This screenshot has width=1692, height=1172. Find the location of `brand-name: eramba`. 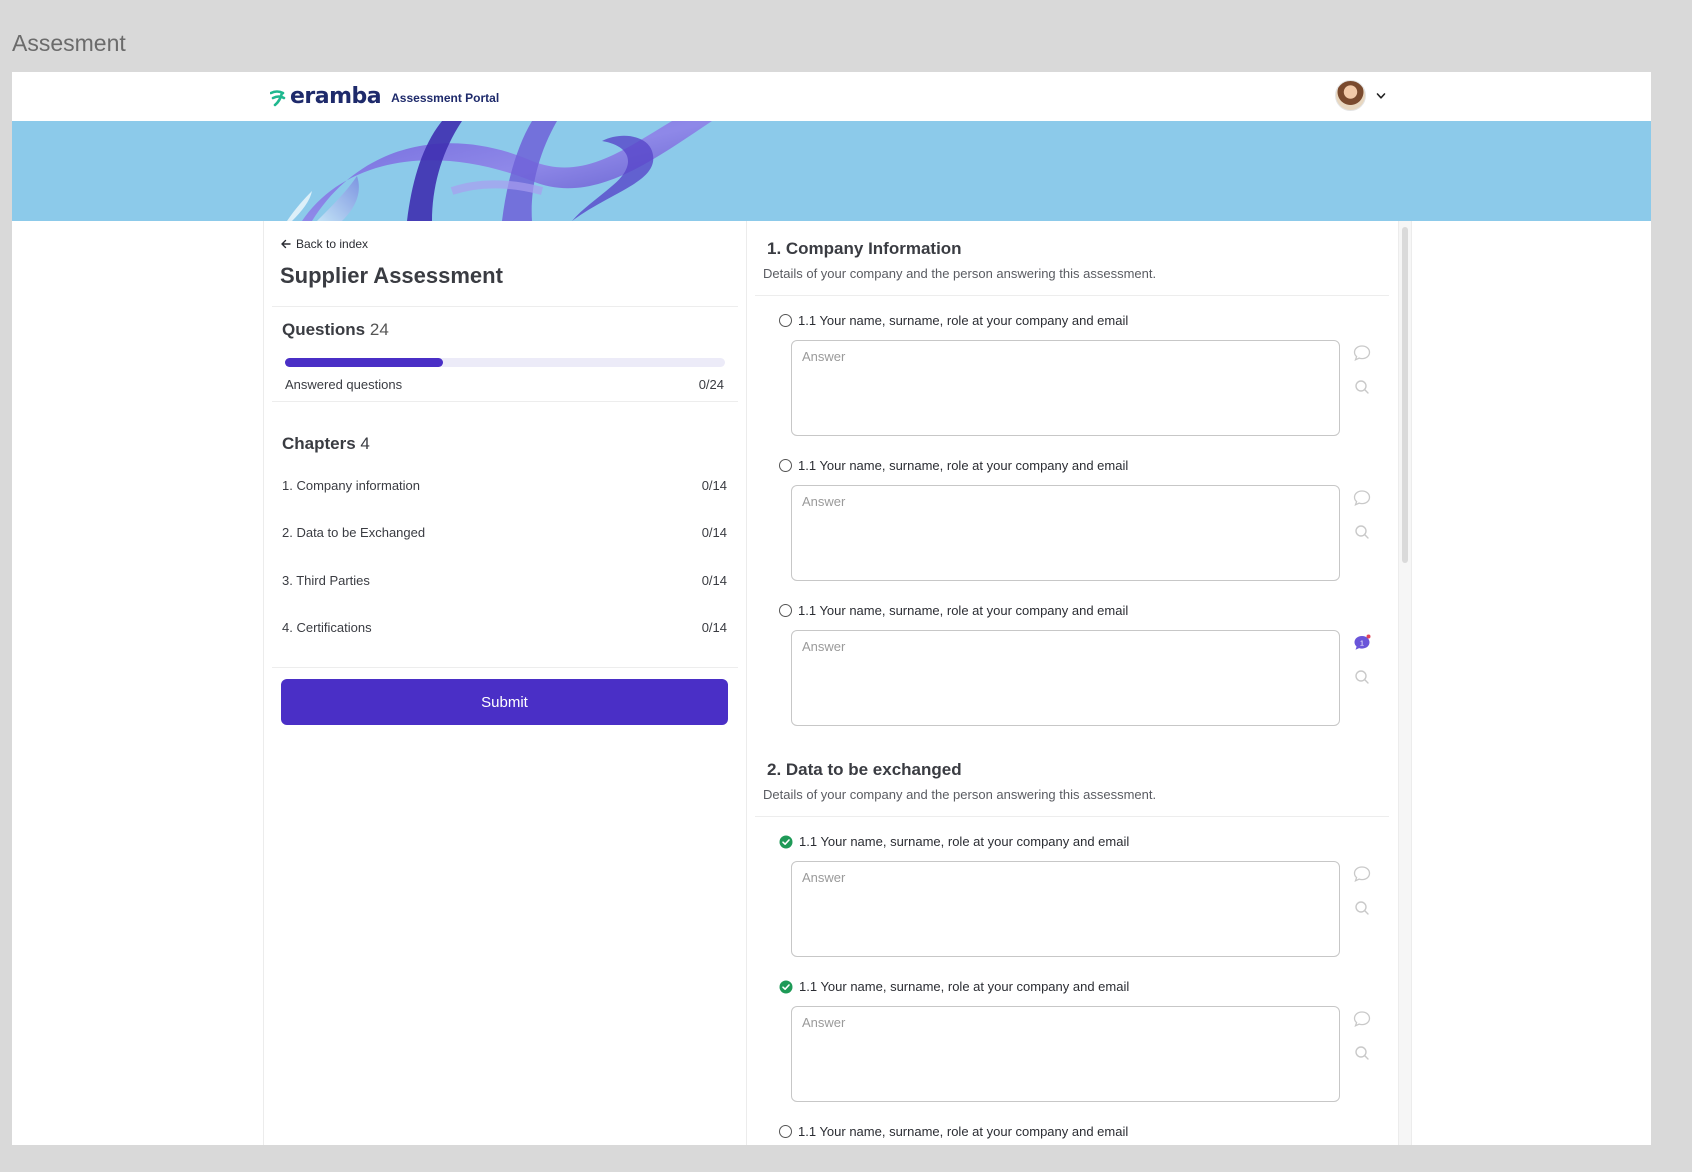

brand-name: eramba is located at coordinates (336, 96).